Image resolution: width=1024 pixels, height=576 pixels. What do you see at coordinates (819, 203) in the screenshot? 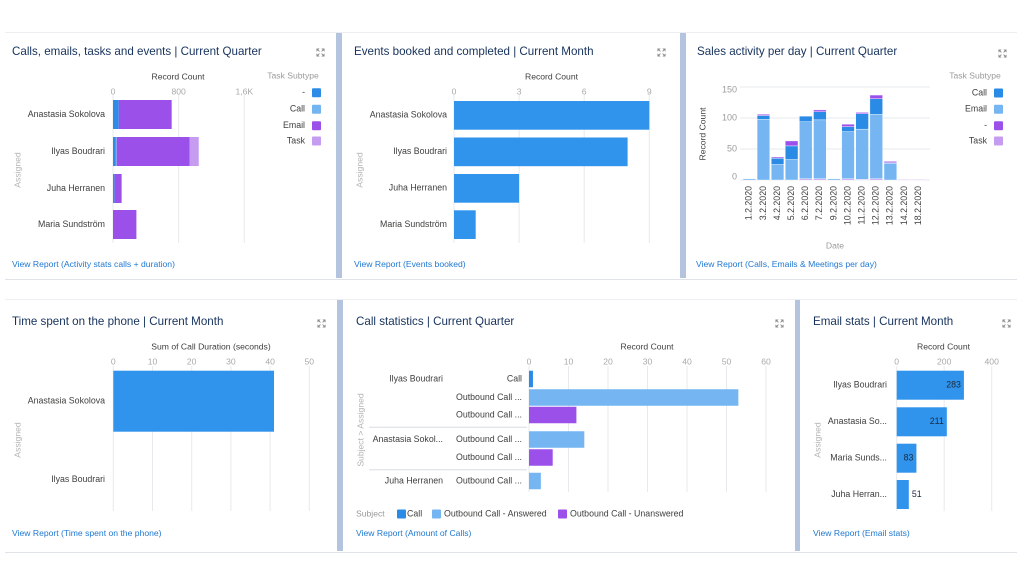
I see `x-tick-label: 7.2.2020` at bounding box center [819, 203].